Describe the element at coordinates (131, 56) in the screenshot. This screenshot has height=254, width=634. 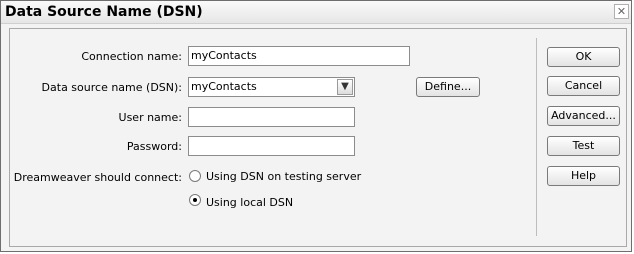
I see `connection-name-label: Connection name:` at that location.